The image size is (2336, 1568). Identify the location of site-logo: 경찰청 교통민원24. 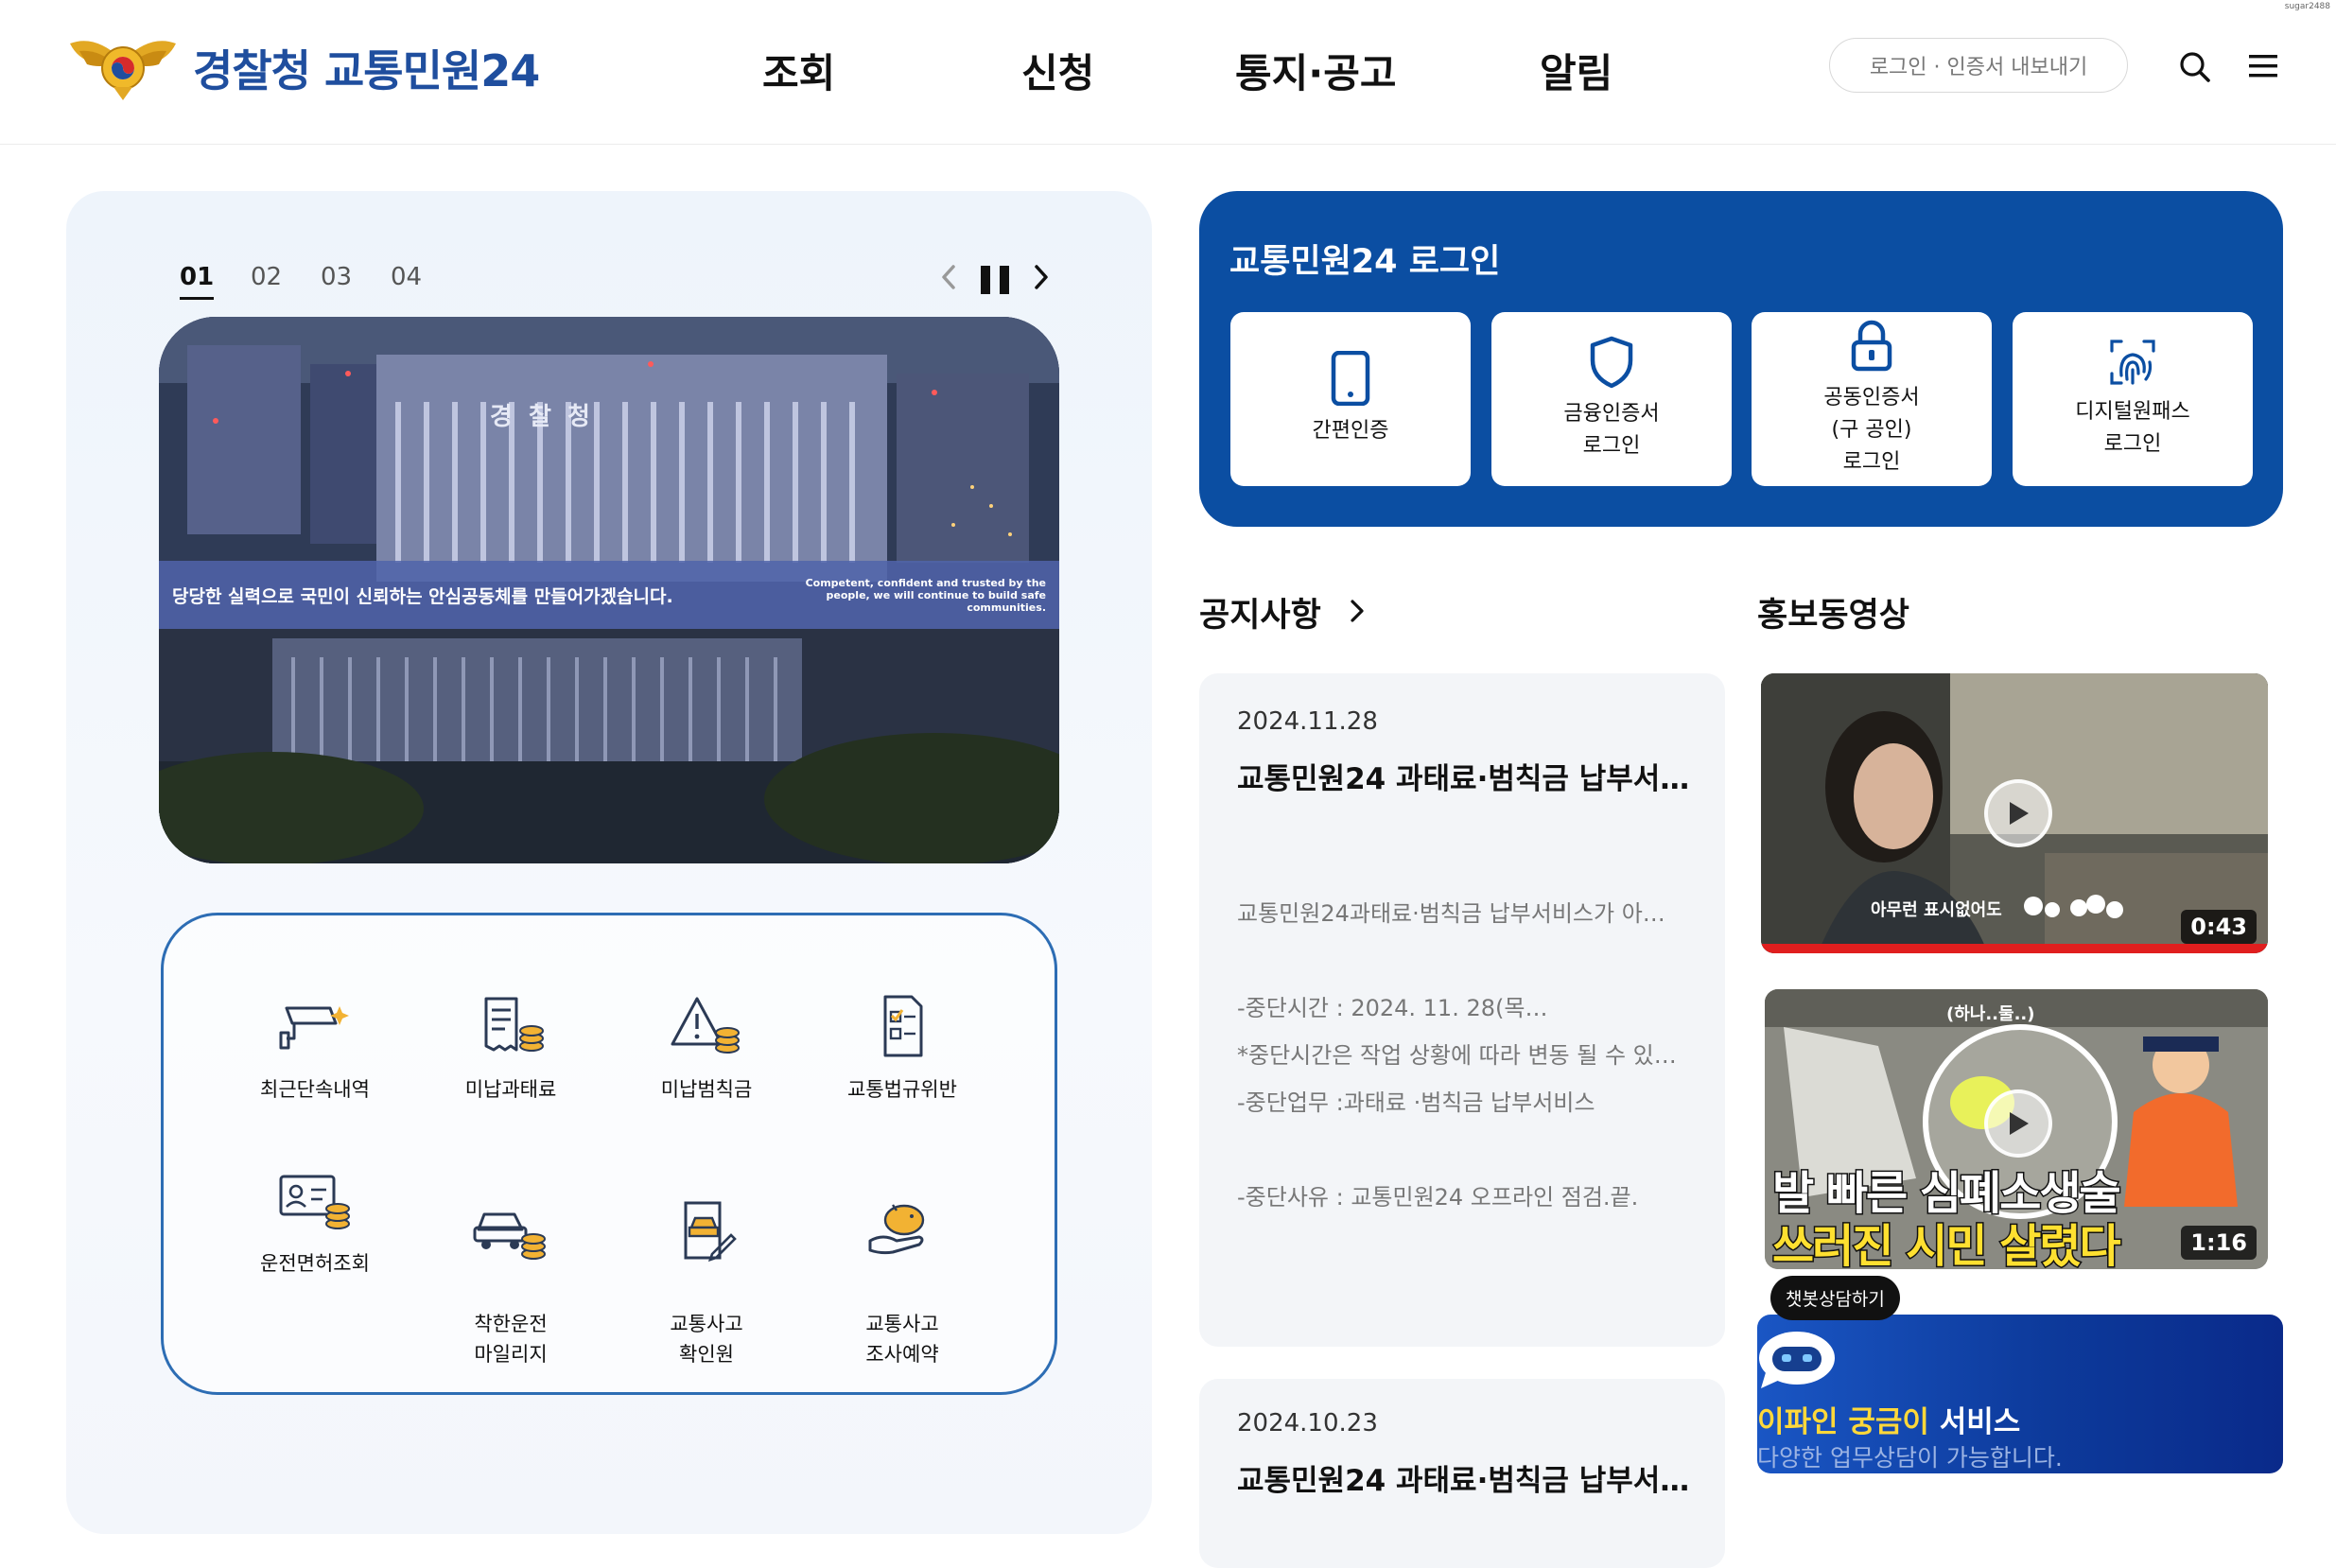
(303, 68).